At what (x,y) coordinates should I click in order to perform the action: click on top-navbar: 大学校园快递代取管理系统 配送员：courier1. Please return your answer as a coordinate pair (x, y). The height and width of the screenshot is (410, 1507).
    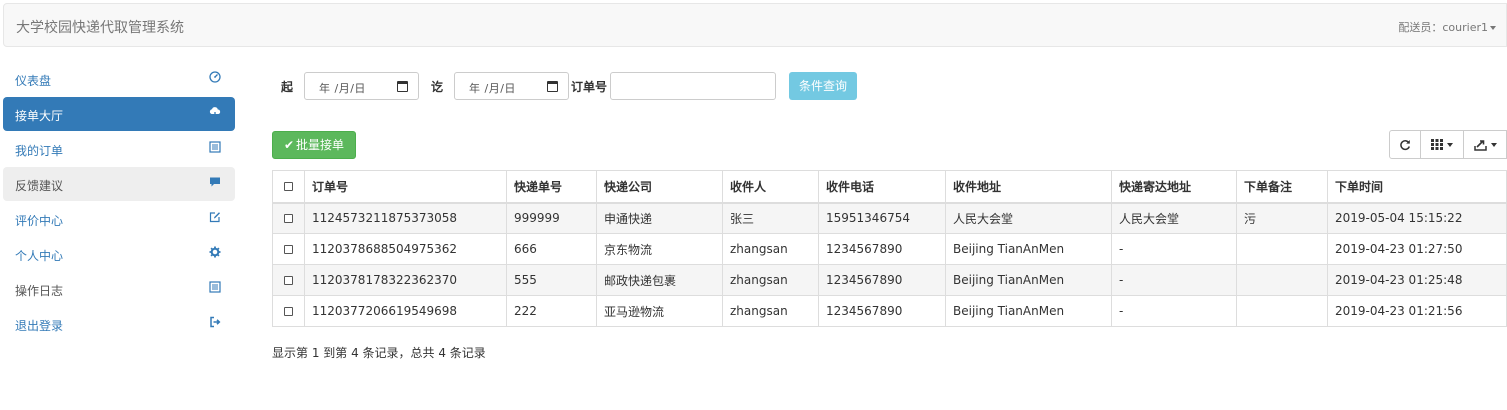
    Looking at the image, I should click on (755, 25).